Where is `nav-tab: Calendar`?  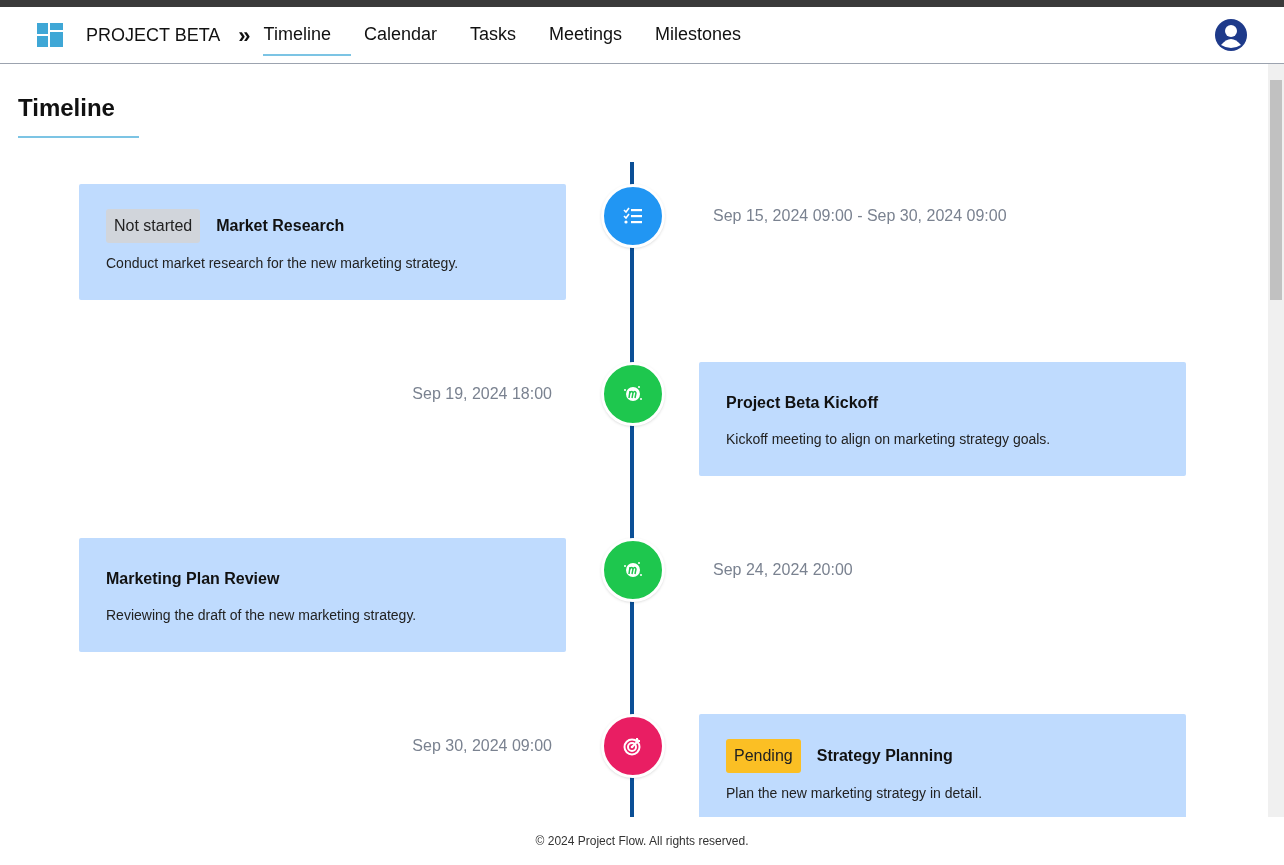 nav-tab: Calendar is located at coordinates (409, 35).